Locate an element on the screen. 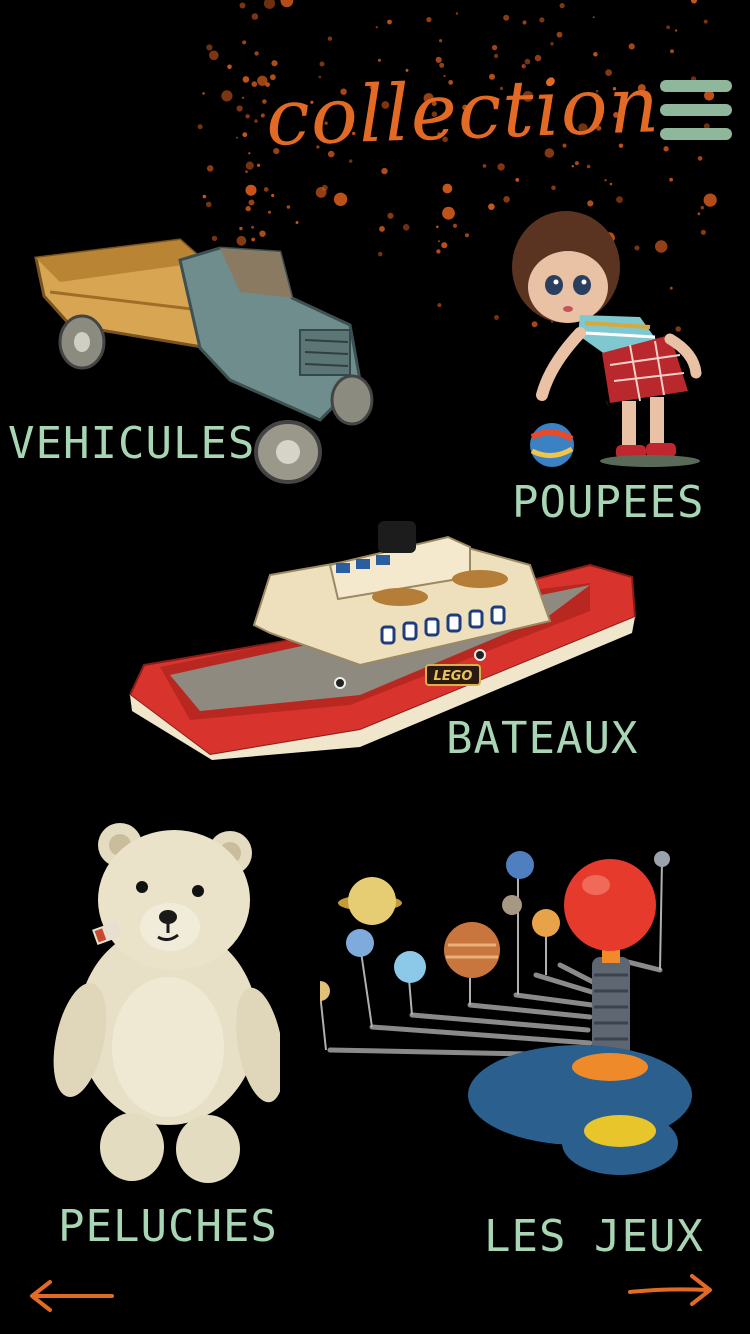 Image resolution: width=750 pixels, height=1334 pixels. page-title: collection is located at coordinates (463, 112).